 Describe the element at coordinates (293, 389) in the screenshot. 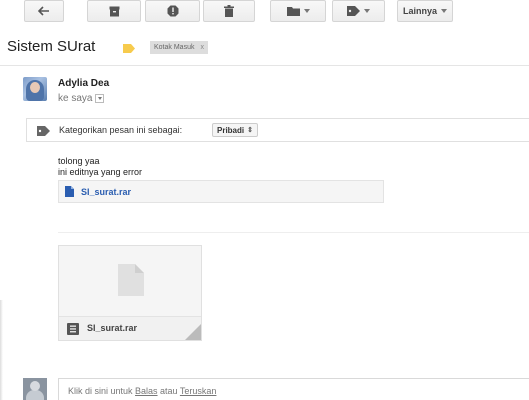

I see `reply-box: Klik di sini untuk Balas atau Teruskan` at that location.